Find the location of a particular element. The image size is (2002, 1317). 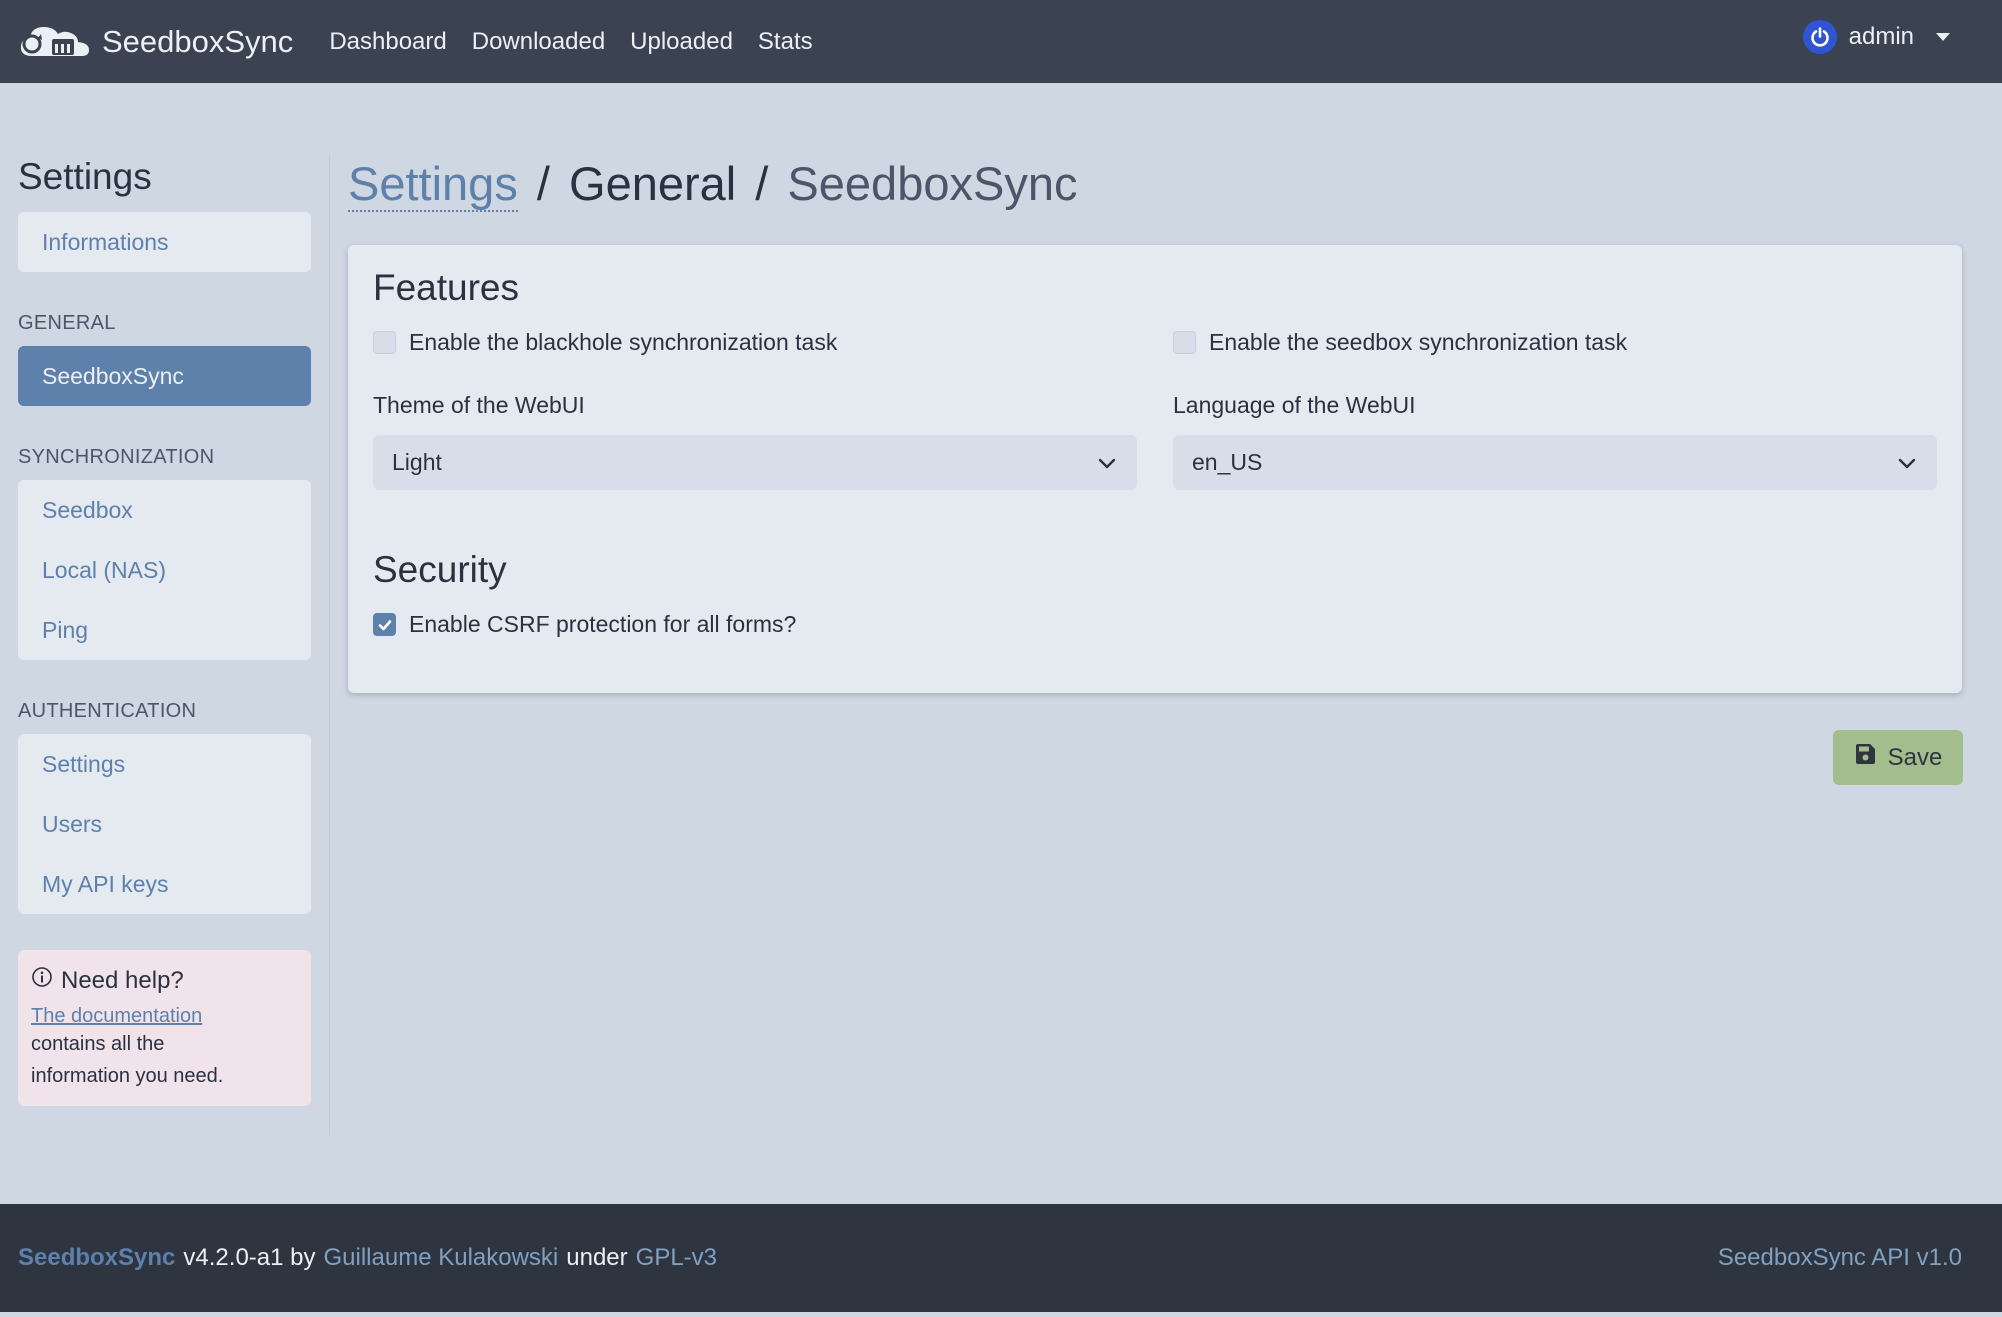

info-circle-icon is located at coordinates (42, 980).